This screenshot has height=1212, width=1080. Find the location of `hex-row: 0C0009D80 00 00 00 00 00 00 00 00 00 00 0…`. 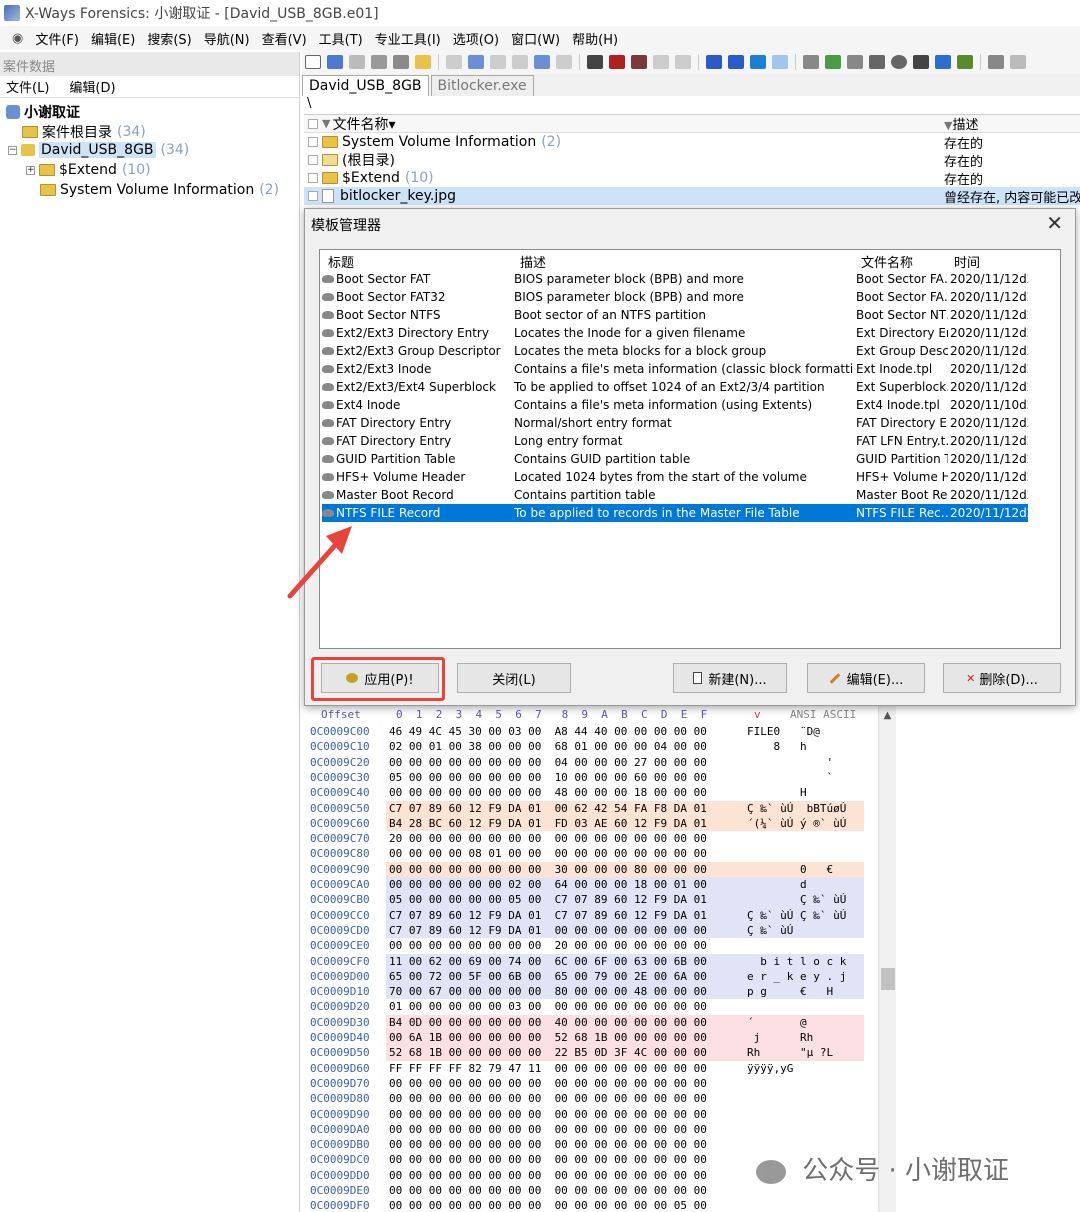

hex-row: 0C0009D80 00 00 00 00 00 00 00 00 00 00 0… is located at coordinates (591, 1098).